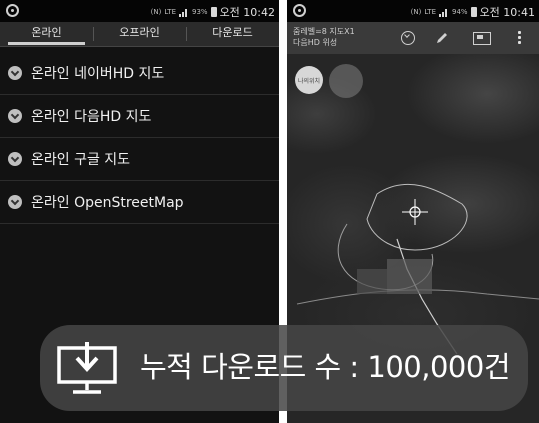 Image resolution: width=539 pixels, height=423 pixels. Describe the element at coordinates (460, 12) in the screenshot. I see `battery-percent: 94%` at that location.